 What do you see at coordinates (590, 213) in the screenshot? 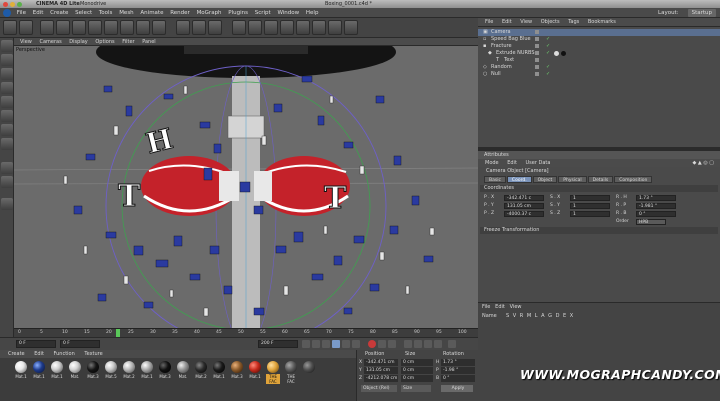
I see `attr-scale-z: 1` at bounding box center [590, 213].